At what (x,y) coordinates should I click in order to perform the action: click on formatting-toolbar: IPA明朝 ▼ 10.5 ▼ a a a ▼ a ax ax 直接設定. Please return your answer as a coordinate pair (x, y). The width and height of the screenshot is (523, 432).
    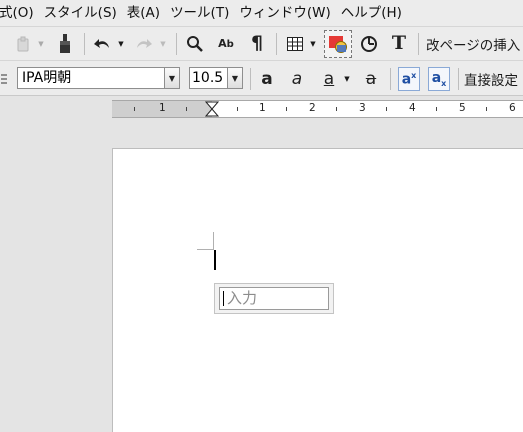
    Looking at the image, I should click on (261, 78).